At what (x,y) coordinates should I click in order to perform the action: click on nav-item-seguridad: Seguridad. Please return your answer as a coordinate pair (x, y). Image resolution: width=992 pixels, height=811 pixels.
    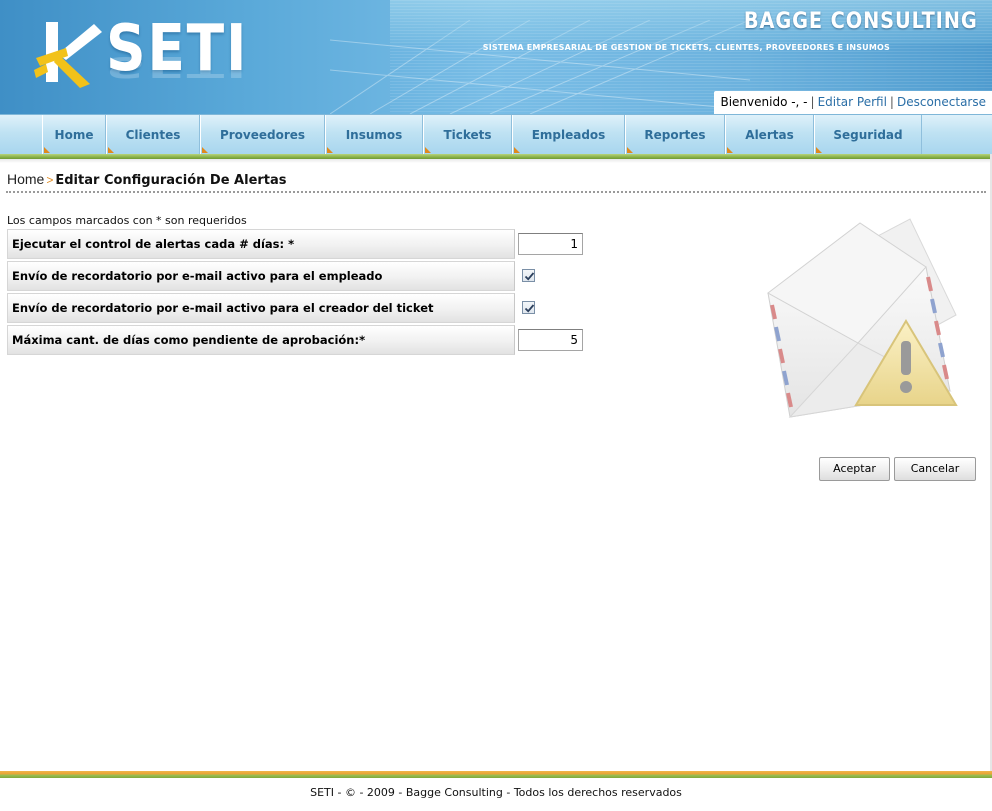
    Looking at the image, I should click on (868, 134).